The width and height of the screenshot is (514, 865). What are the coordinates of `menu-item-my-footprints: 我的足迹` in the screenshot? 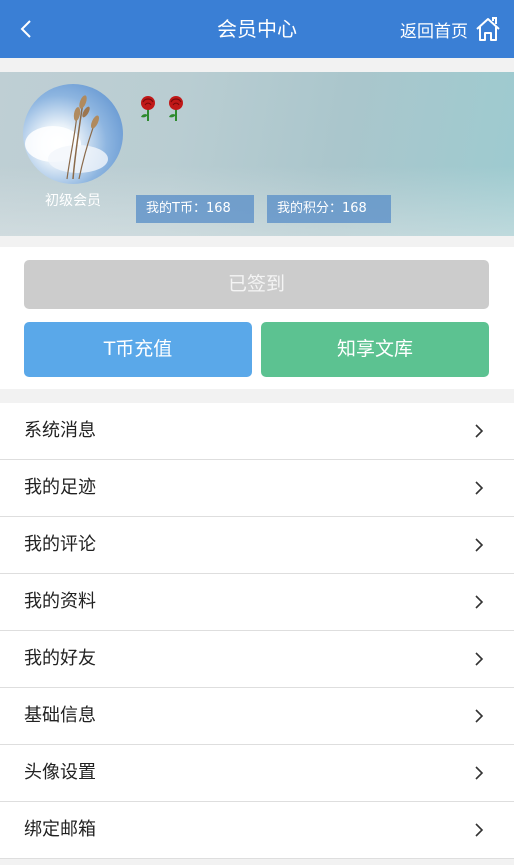 It's located at (257, 488).